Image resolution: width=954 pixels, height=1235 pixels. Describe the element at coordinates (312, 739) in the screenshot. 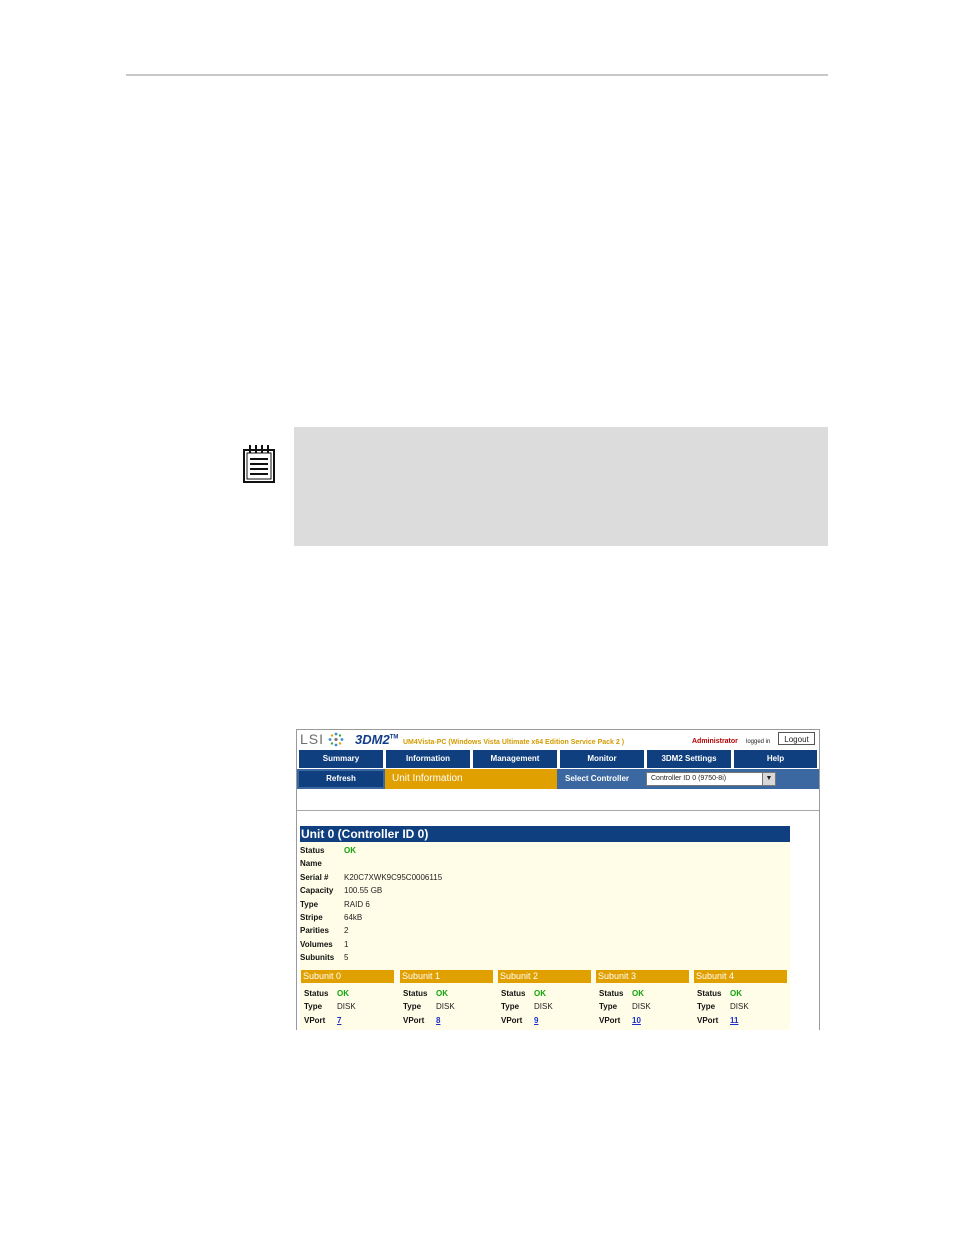

I see `lsi-logo: LSI` at that location.